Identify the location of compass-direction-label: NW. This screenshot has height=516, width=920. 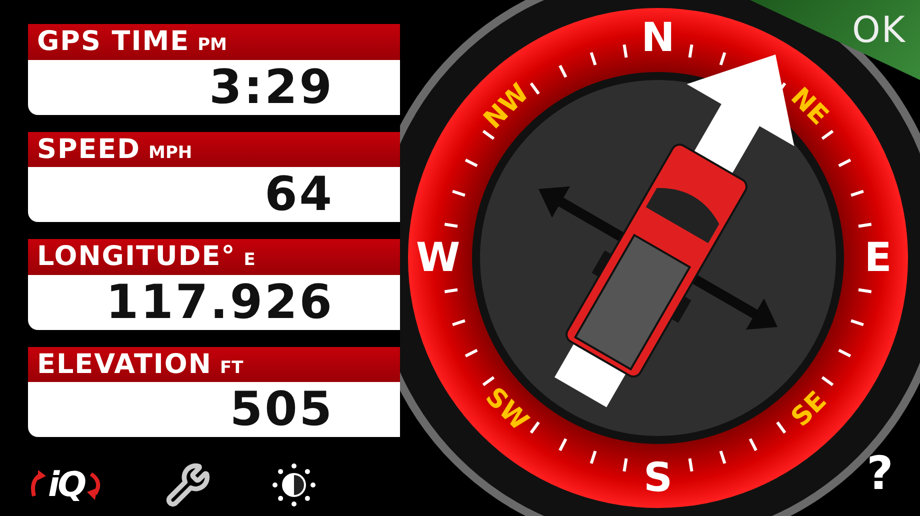
(507, 107).